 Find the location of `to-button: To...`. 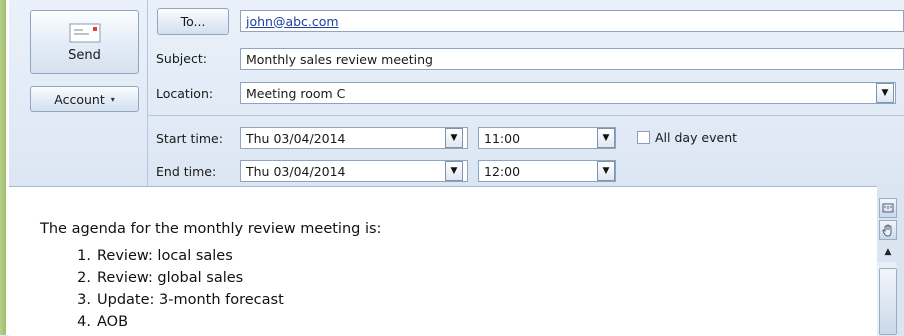

to-button: To... is located at coordinates (193, 21).